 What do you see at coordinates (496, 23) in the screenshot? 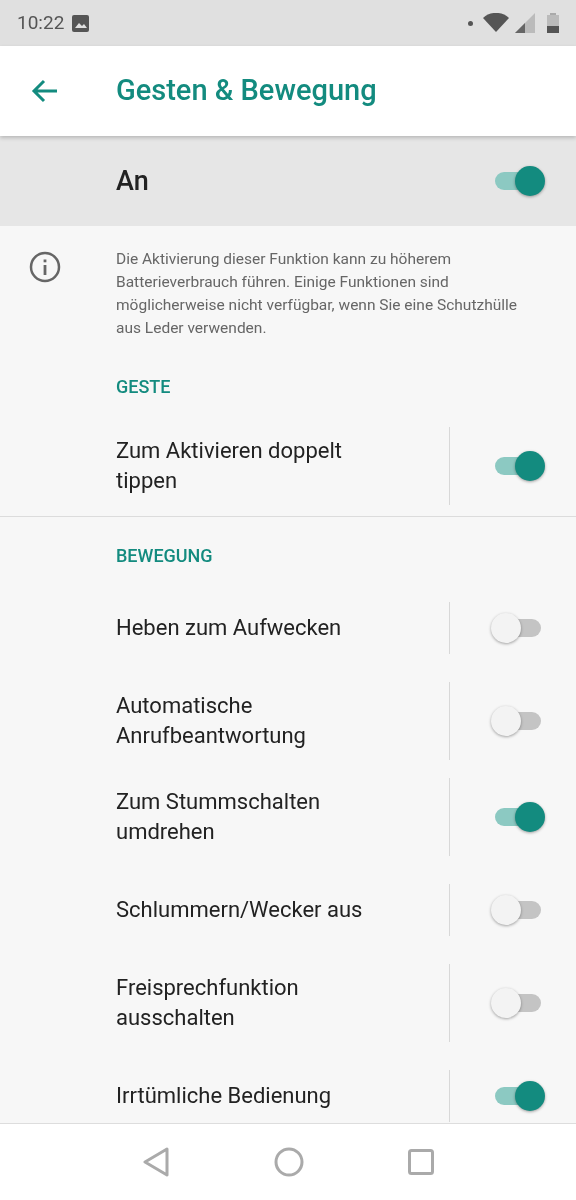
I see `wifi-icon` at bounding box center [496, 23].